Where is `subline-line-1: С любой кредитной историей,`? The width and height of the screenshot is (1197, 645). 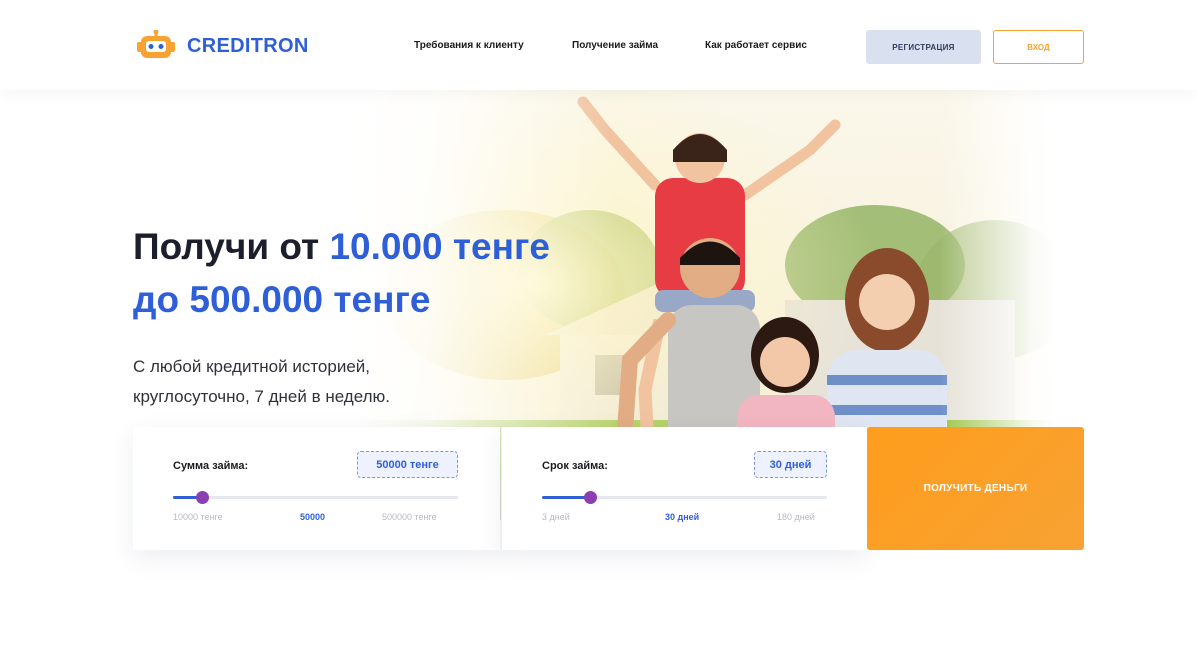
subline-line-1: С любой кредитной историей, is located at coordinates (251, 366).